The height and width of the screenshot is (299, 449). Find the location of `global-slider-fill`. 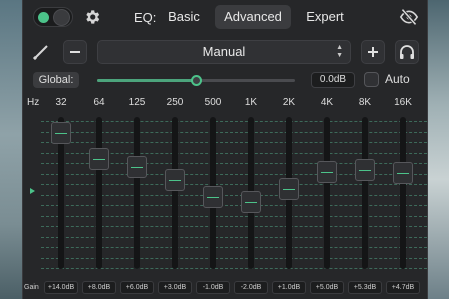

global-slider-fill is located at coordinates (146, 80).